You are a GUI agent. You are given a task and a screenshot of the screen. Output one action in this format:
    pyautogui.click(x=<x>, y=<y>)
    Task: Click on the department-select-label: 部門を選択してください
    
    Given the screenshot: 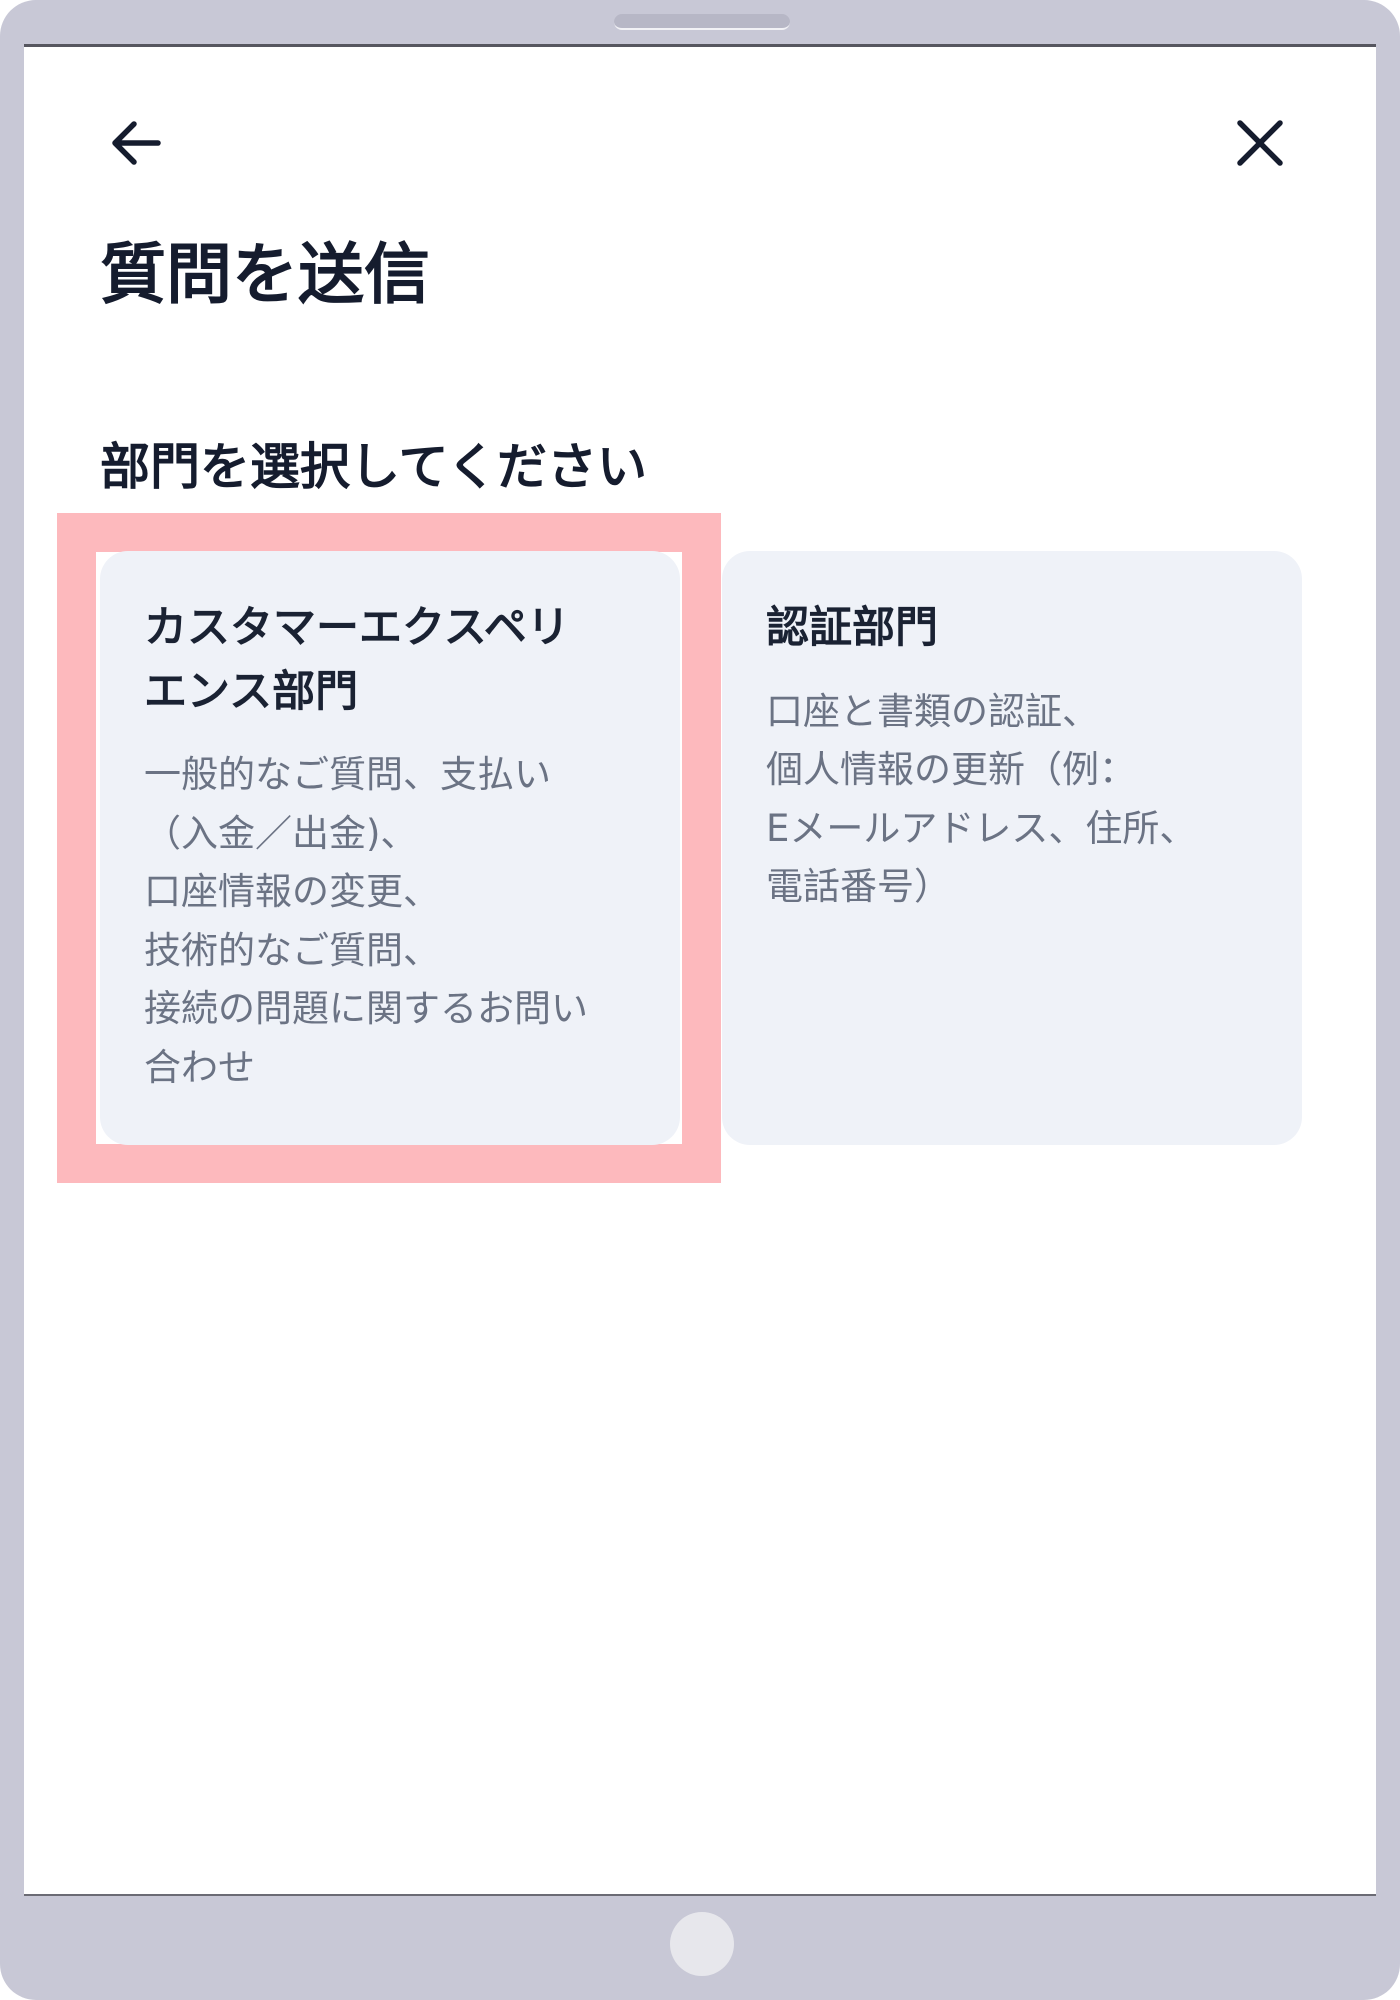 What is the action you would take?
    pyautogui.click(x=373, y=467)
    